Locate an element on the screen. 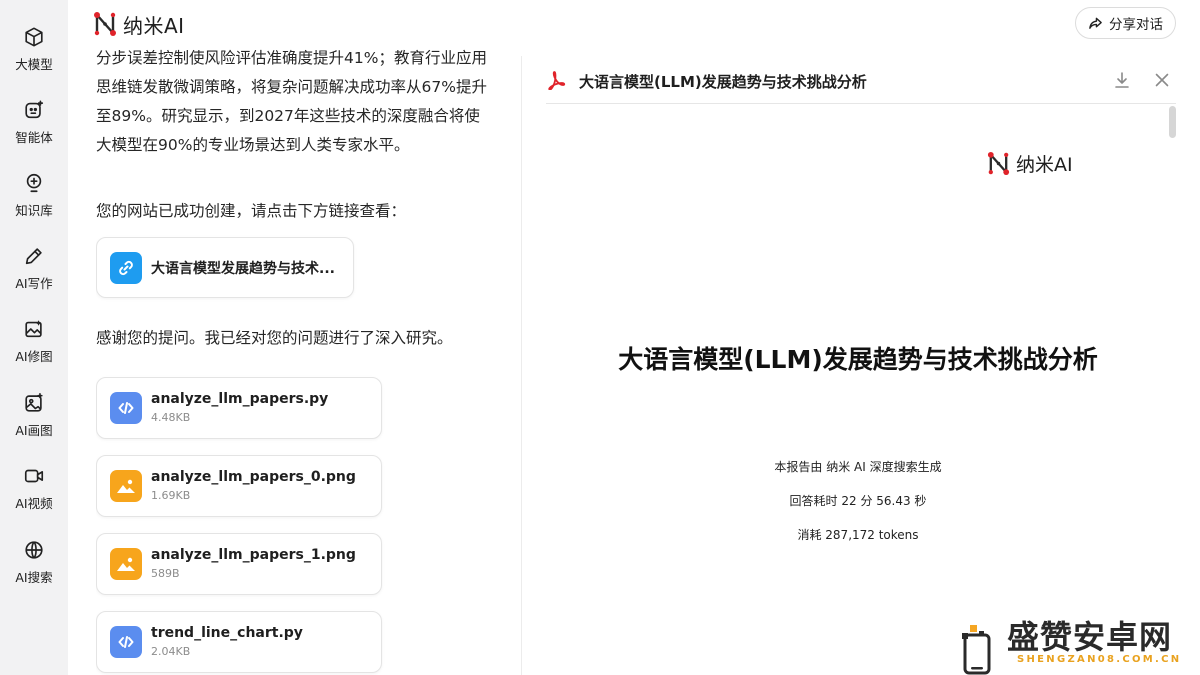 This screenshot has width=1200, height=675. nano-logo-icon is located at coordinates (998, 163).